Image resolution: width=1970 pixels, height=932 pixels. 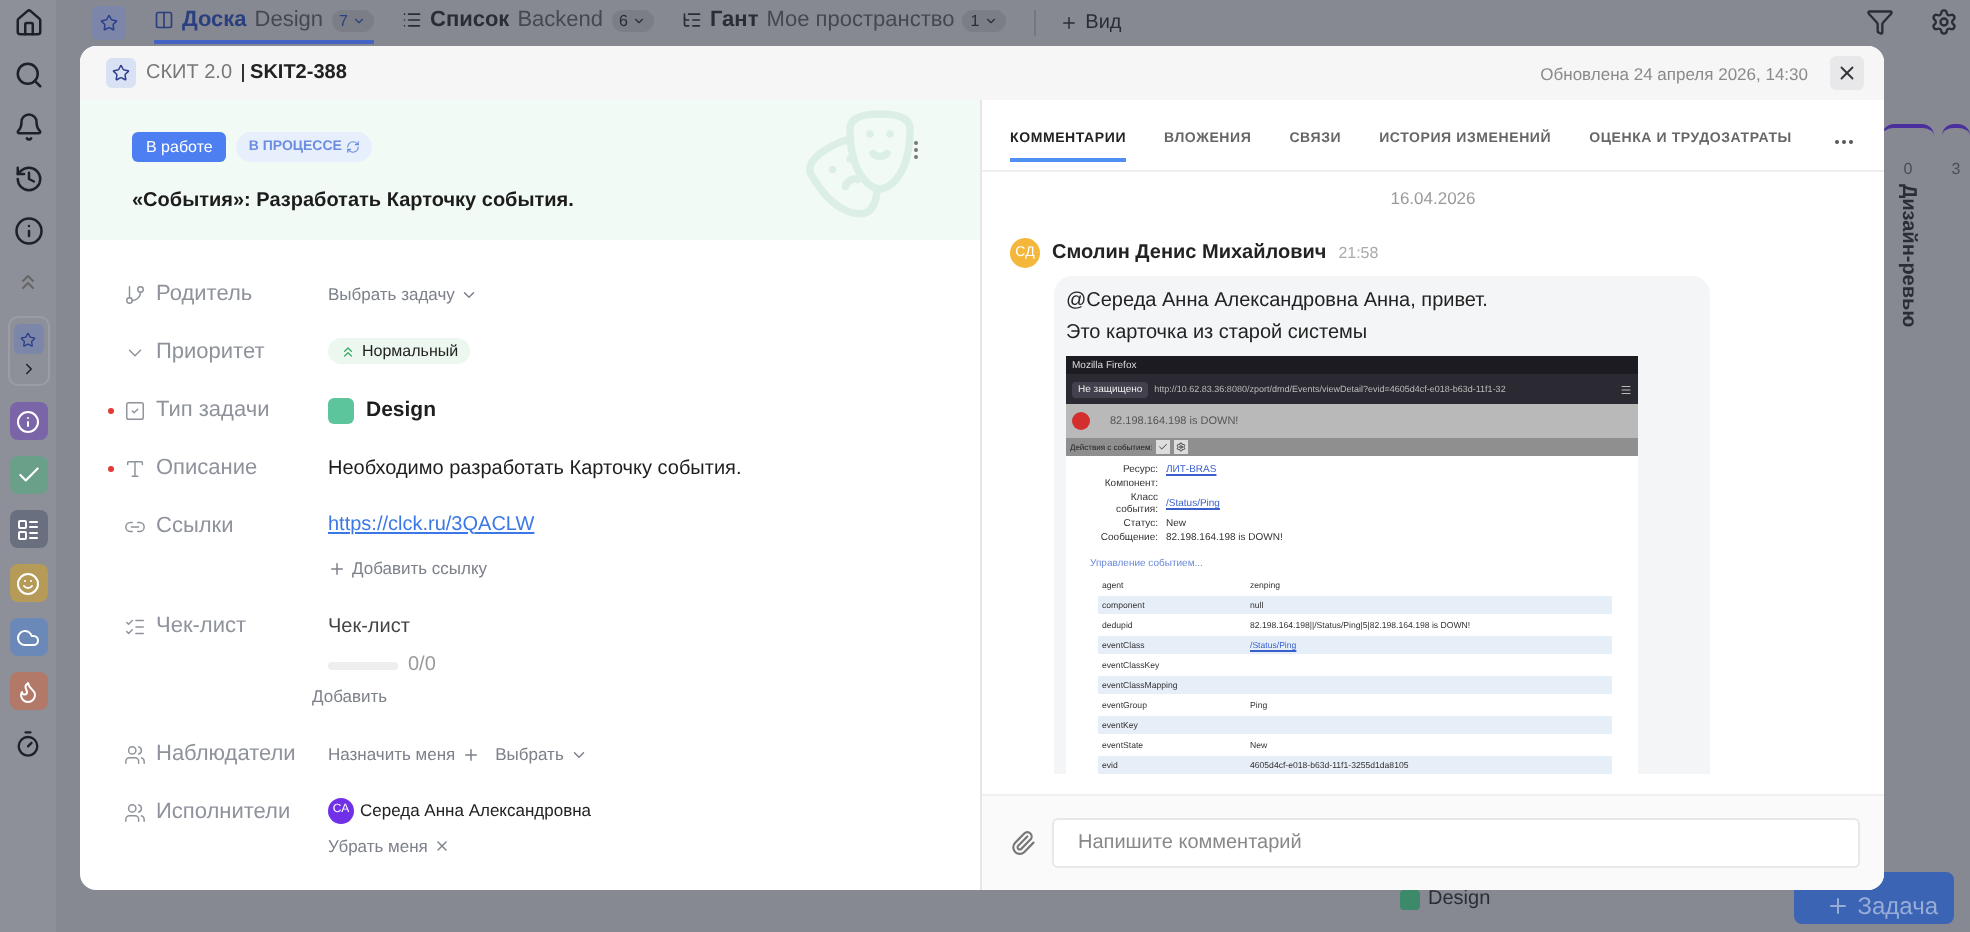 I want to click on menu-icon, so click(x=1626, y=389).